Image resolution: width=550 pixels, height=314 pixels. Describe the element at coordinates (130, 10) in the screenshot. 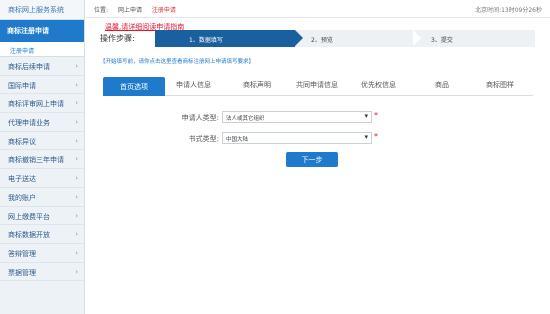

I see `breadcrumb-item-online-application: 网上申请` at that location.